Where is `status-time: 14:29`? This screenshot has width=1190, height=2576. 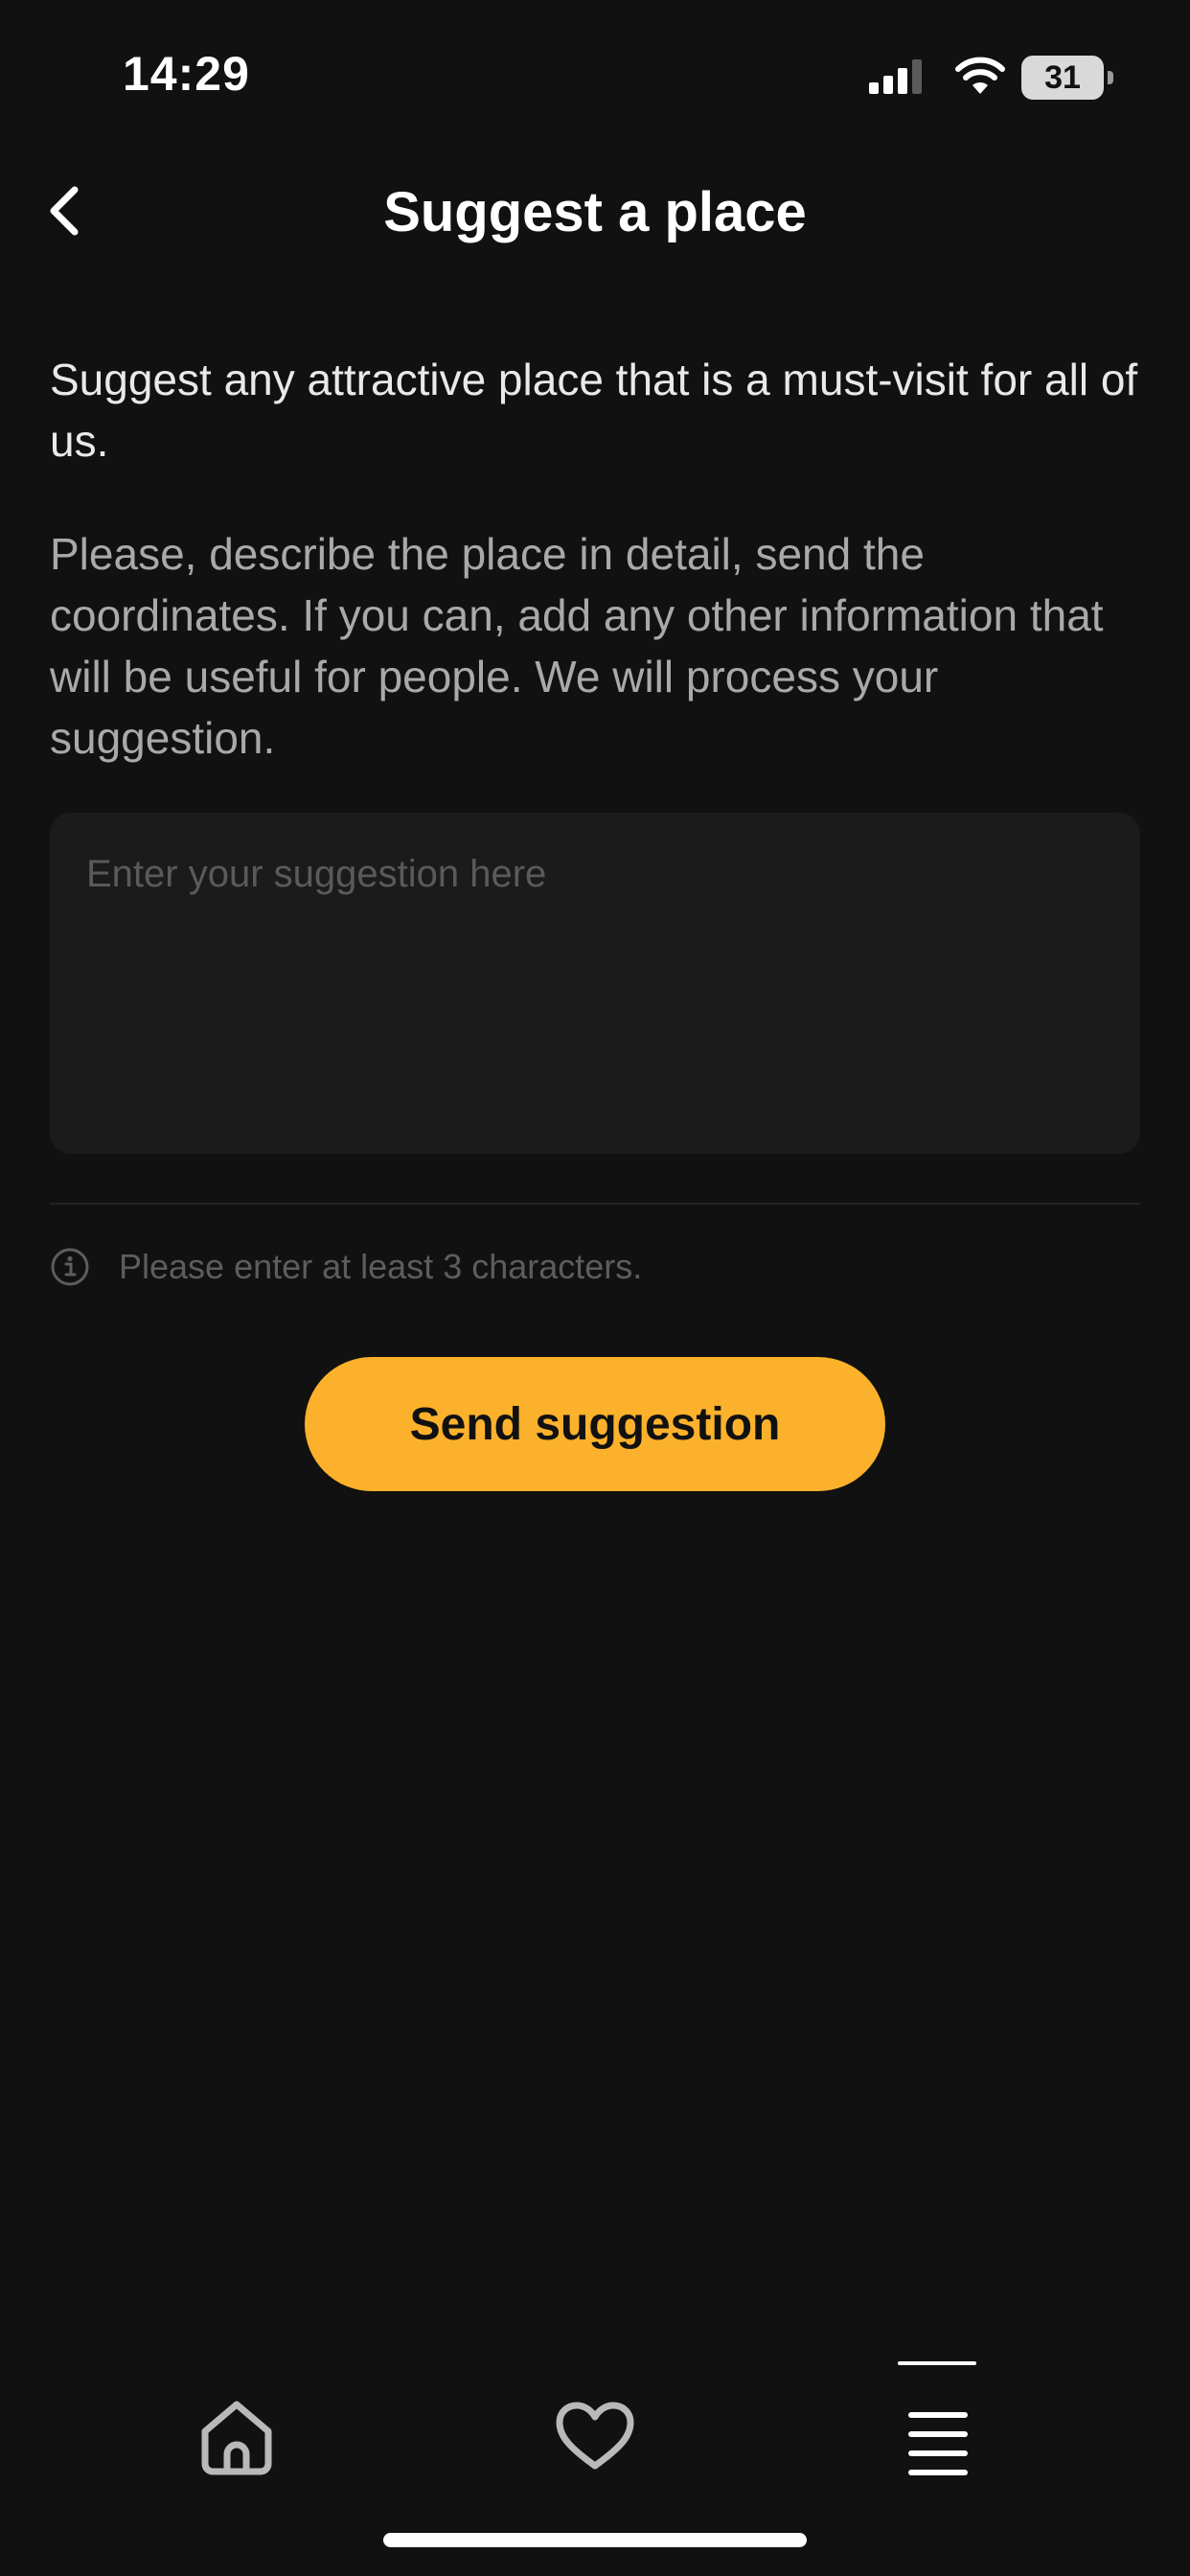 status-time: 14:29 is located at coordinates (187, 74).